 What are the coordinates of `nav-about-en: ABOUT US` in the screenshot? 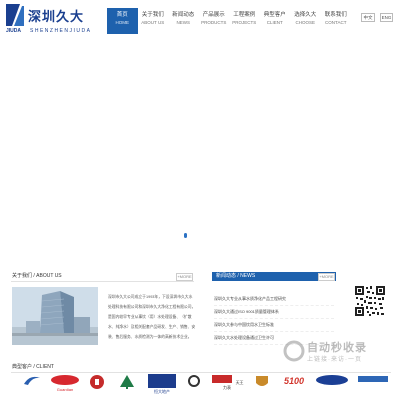 It's located at (153, 22).